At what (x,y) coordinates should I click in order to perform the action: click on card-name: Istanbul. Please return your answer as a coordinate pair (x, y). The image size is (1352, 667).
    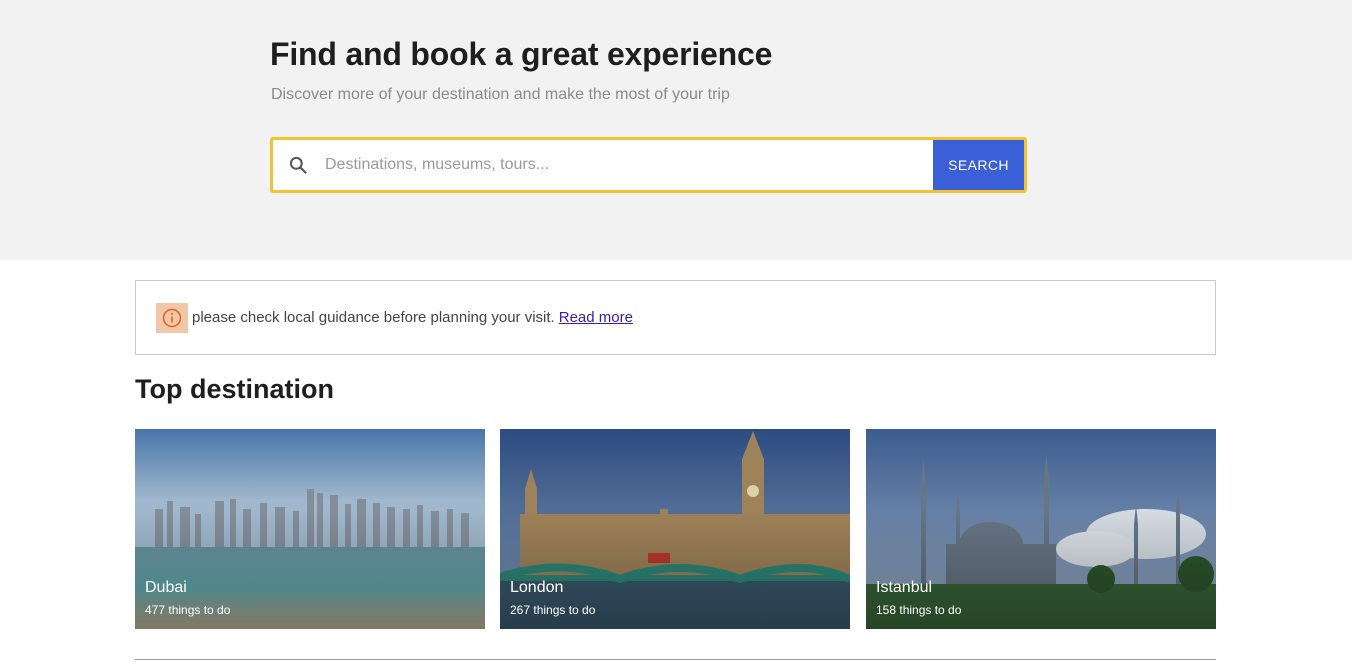
    Looking at the image, I should click on (904, 587).